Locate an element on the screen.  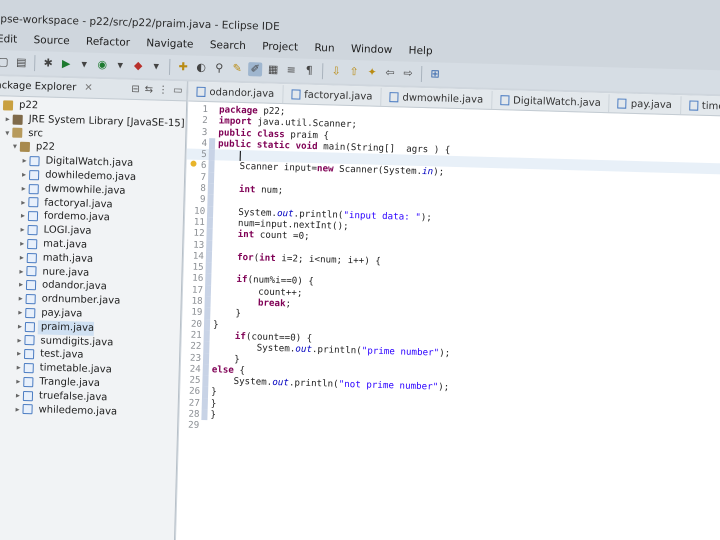
debug-icon: ✱ is located at coordinates (48, 63).